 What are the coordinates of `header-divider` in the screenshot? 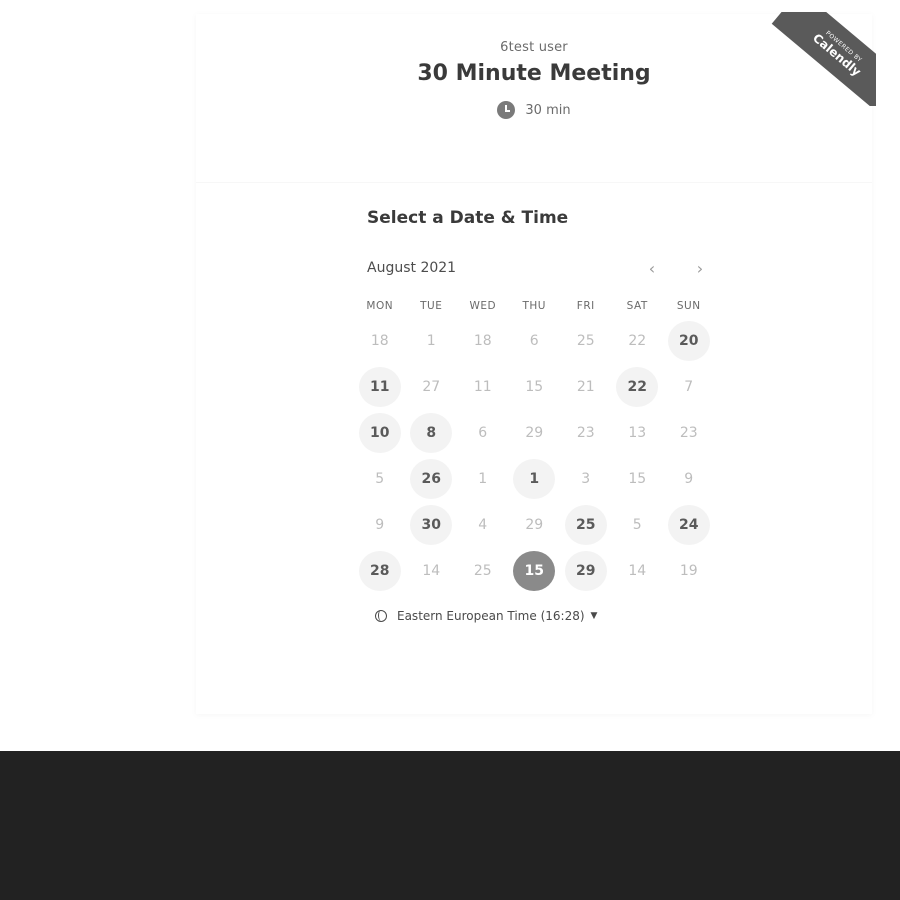 It's located at (534, 182).